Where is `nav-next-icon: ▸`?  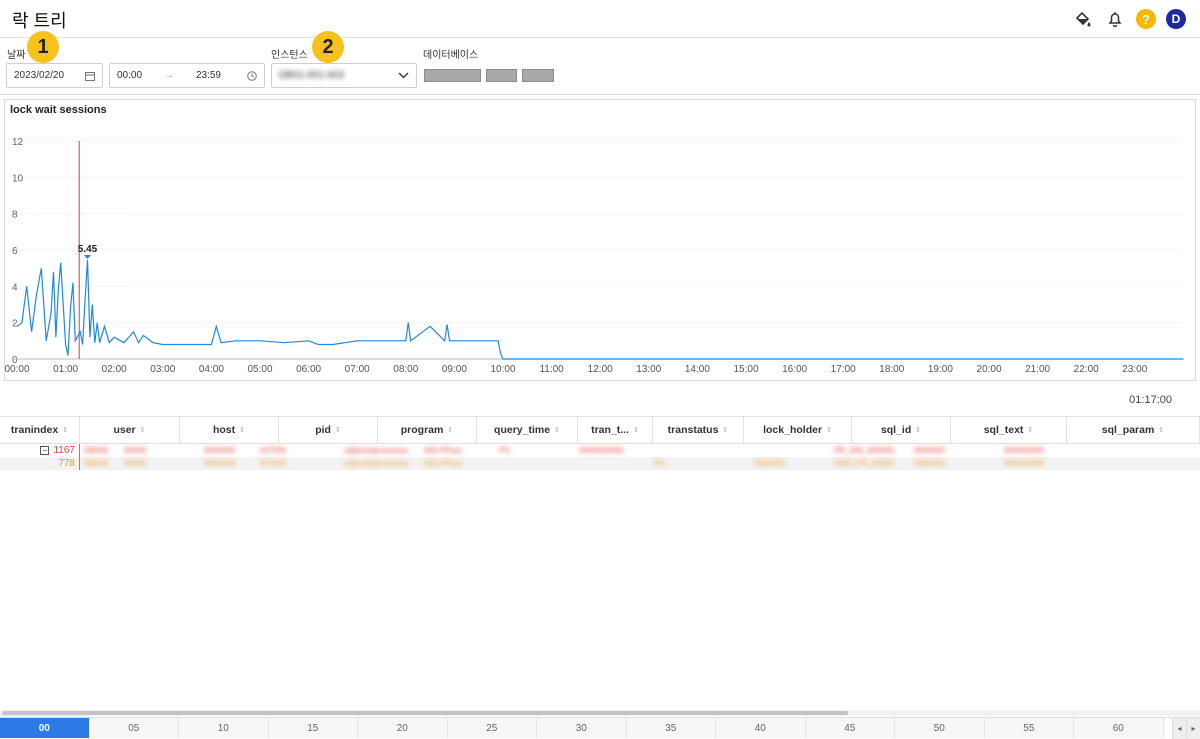 nav-next-icon: ▸ is located at coordinates (1193, 728).